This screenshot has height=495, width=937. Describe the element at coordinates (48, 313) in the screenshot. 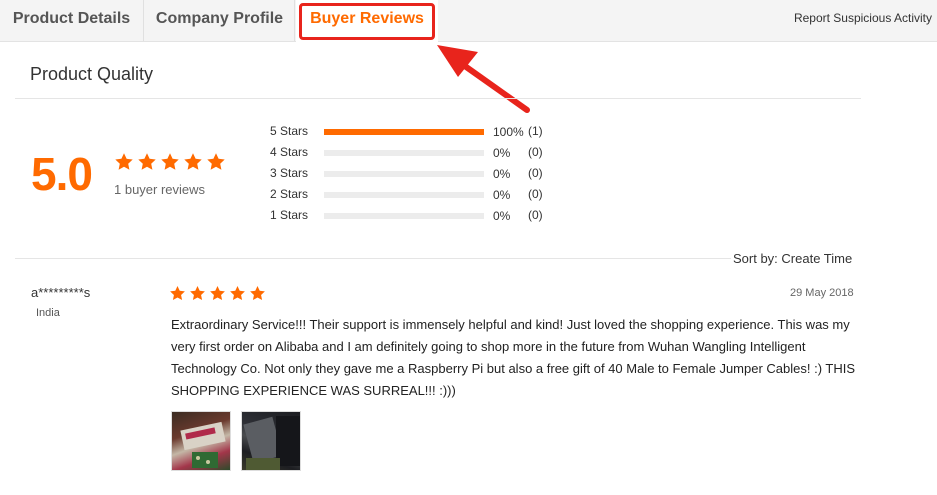

I see `reviewer-country: India` at that location.